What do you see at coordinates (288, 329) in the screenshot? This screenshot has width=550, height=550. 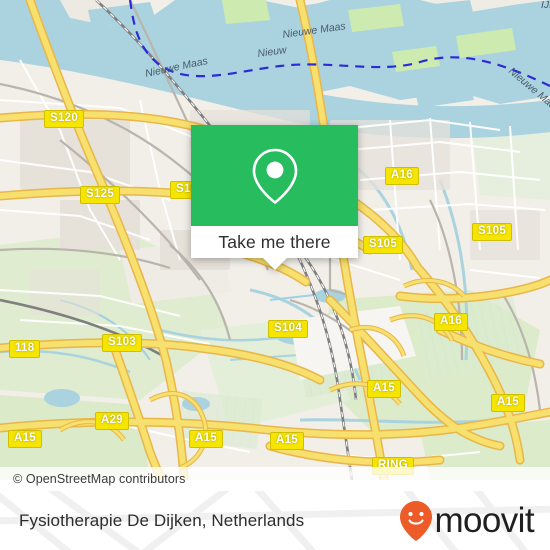 I see `road-shield: S104` at bounding box center [288, 329].